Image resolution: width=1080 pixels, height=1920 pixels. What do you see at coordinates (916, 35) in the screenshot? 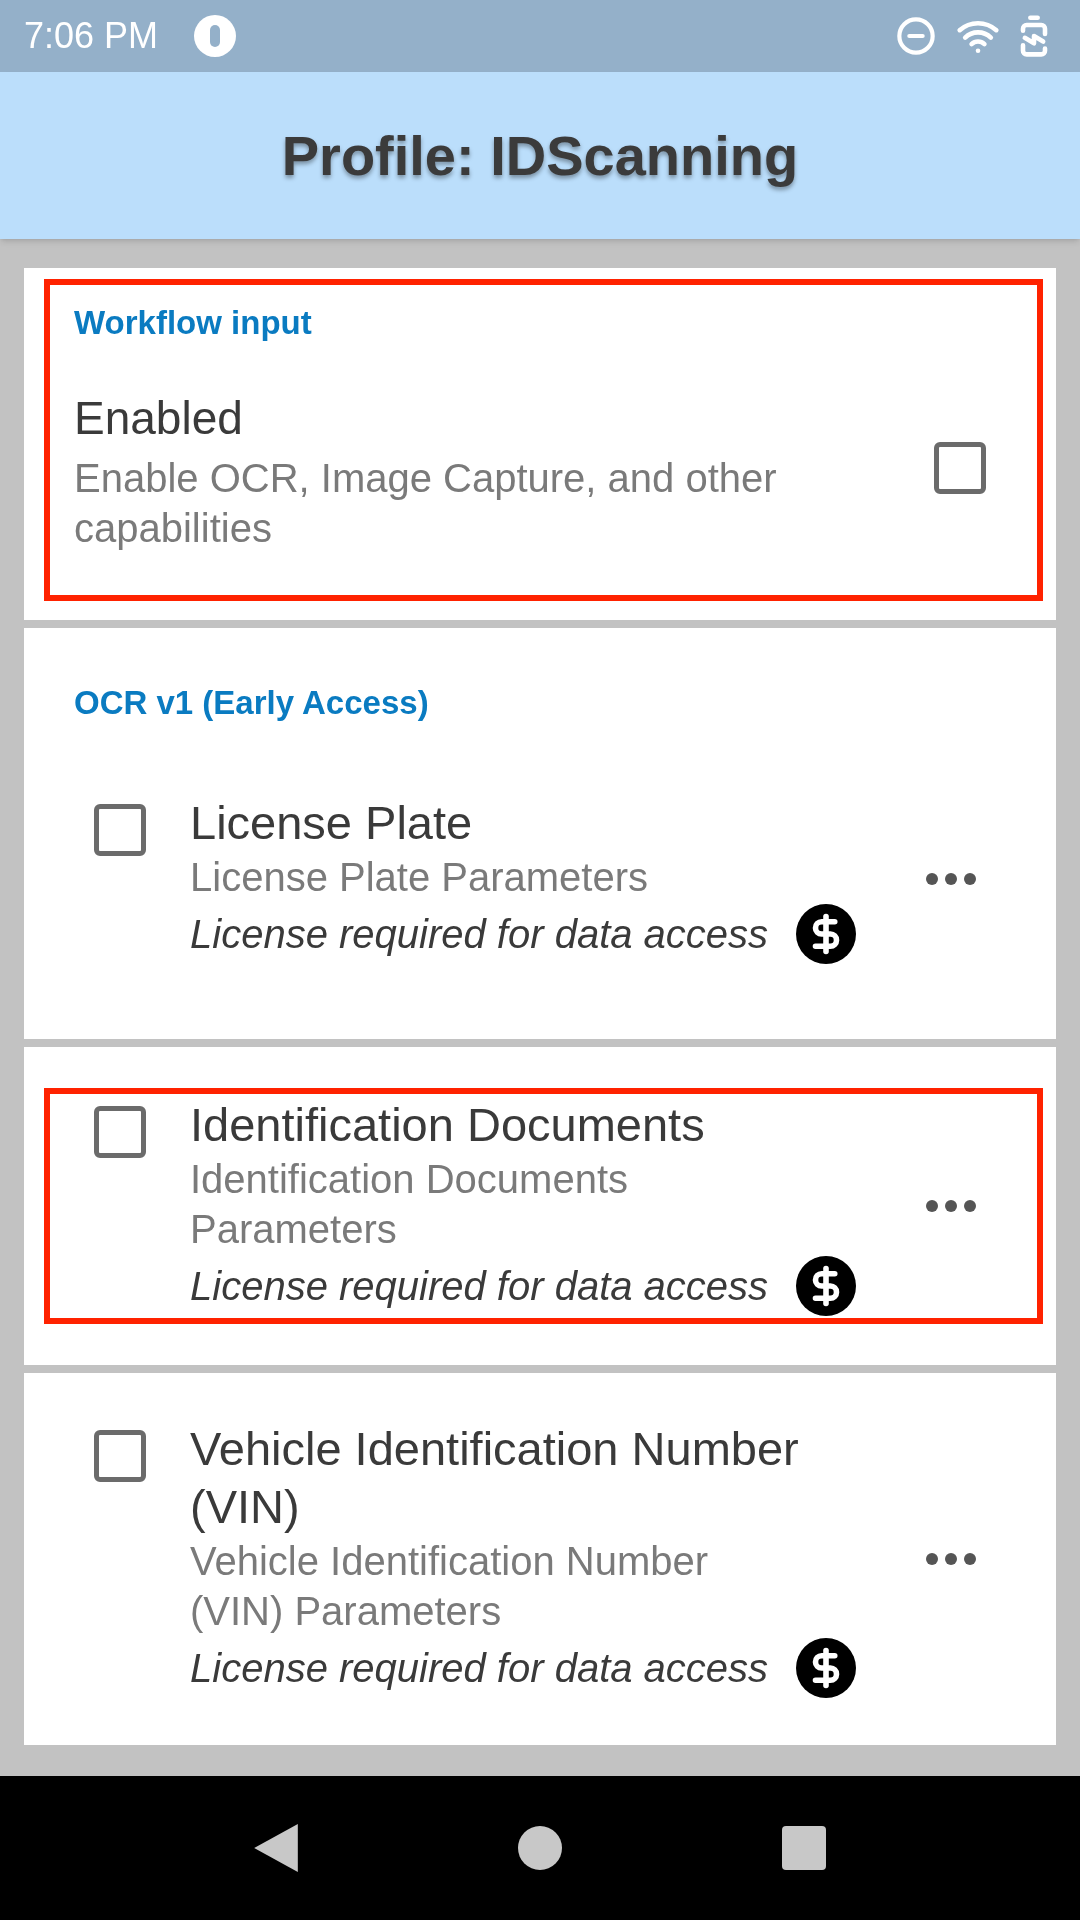
I see `do-not-disturb-icon` at bounding box center [916, 35].